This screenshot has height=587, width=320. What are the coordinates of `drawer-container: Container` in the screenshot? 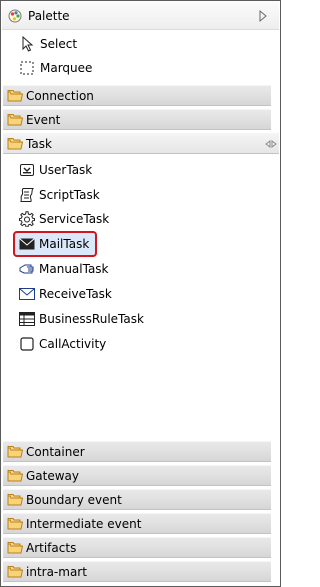 It's located at (137, 451).